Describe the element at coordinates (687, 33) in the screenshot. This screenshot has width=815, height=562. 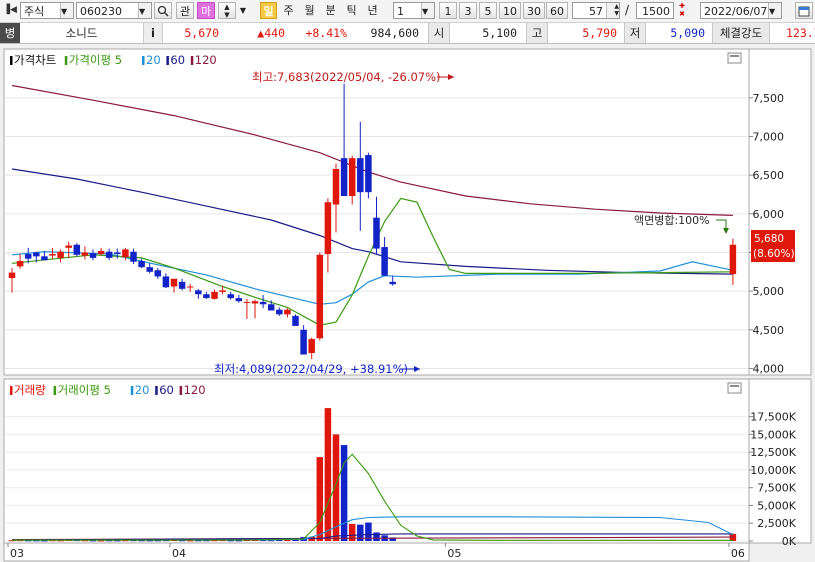
I see `low-price: 5,090` at that location.